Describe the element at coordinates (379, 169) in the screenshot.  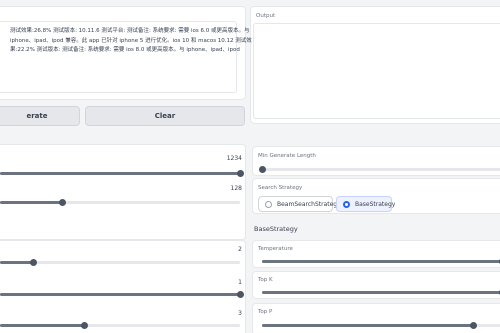
I see `min-length-slider` at that location.